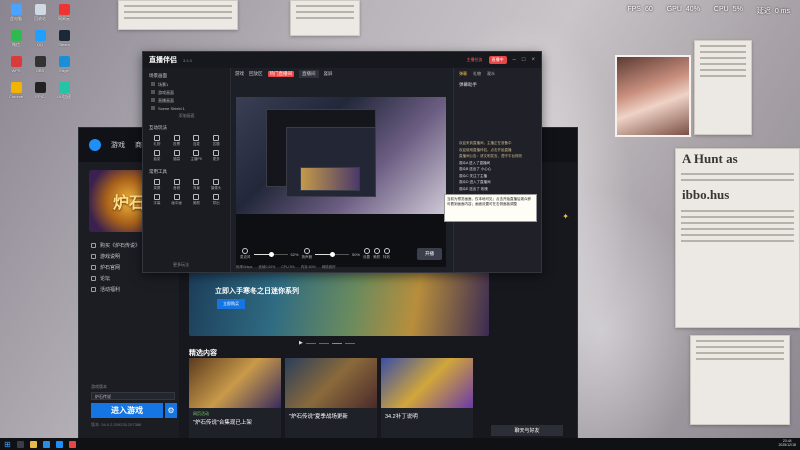 Image resolution: width=800 pixels, height=450 pixels. What do you see at coordinates (157, 156) in the screenshot?
I see `tool-lottery: 抽奖` at bounding box center [157, 156].